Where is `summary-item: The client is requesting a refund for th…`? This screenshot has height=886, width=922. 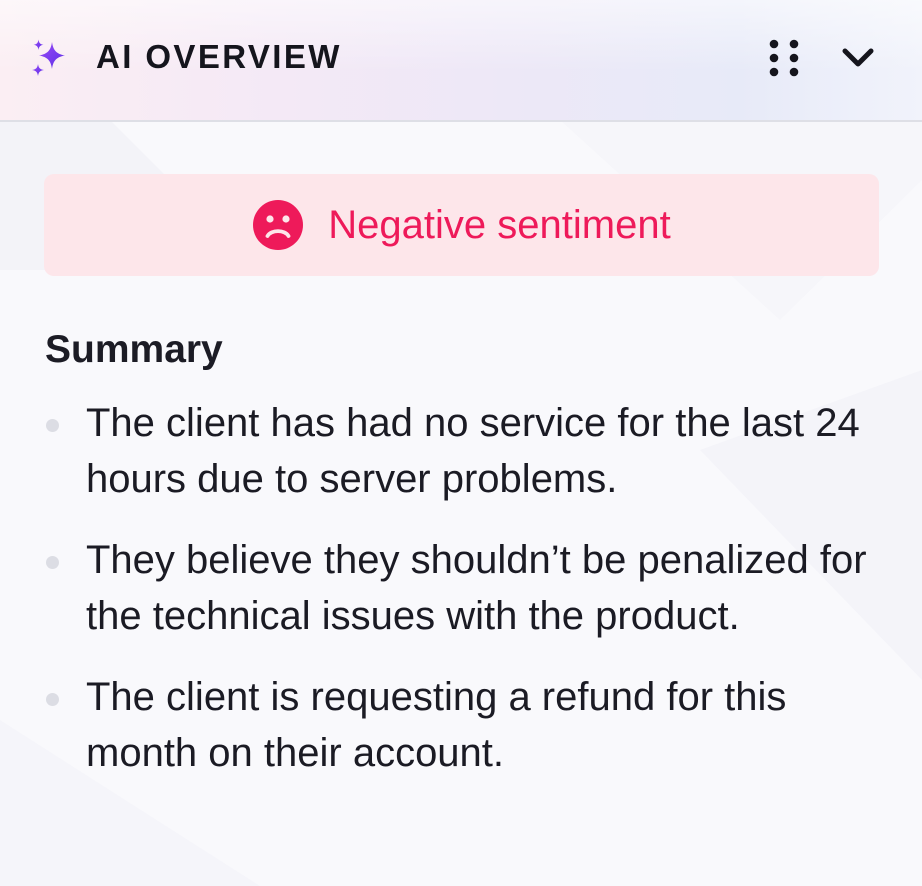
summary-item: The client is requesting a refund for th… is located at coordinates (465, 725).